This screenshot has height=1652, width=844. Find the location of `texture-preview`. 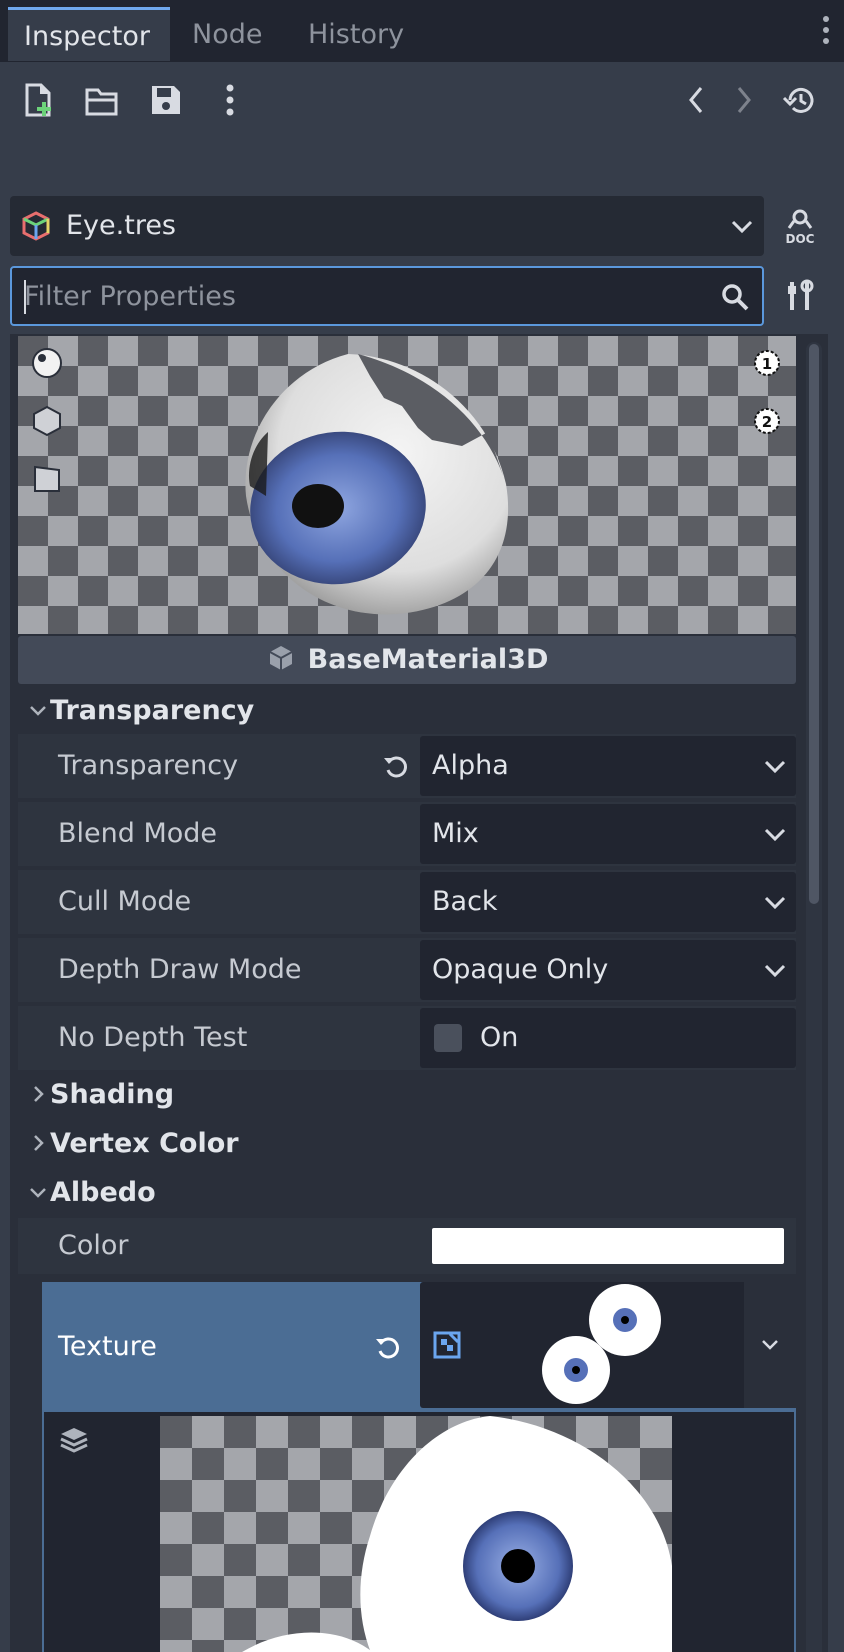

texture-preview is located at coordinates (419, 1531).